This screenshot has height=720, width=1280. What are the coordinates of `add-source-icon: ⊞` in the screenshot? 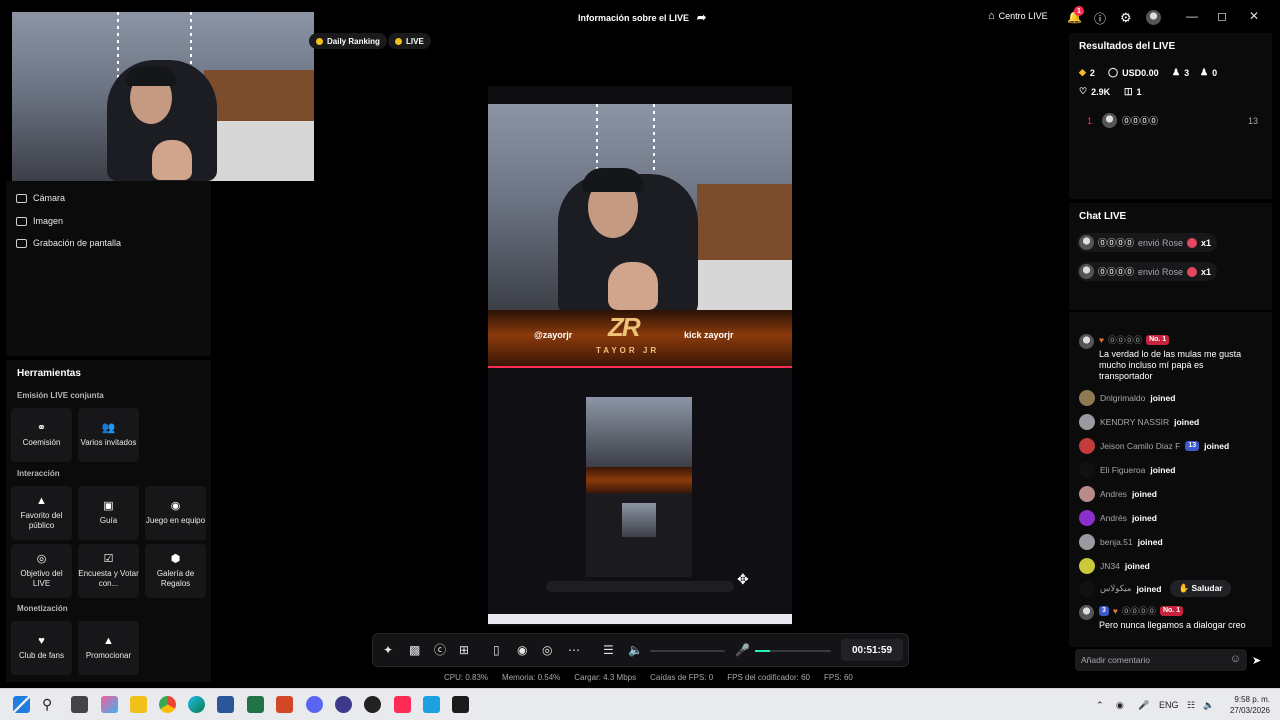 It's located at (464, 650).